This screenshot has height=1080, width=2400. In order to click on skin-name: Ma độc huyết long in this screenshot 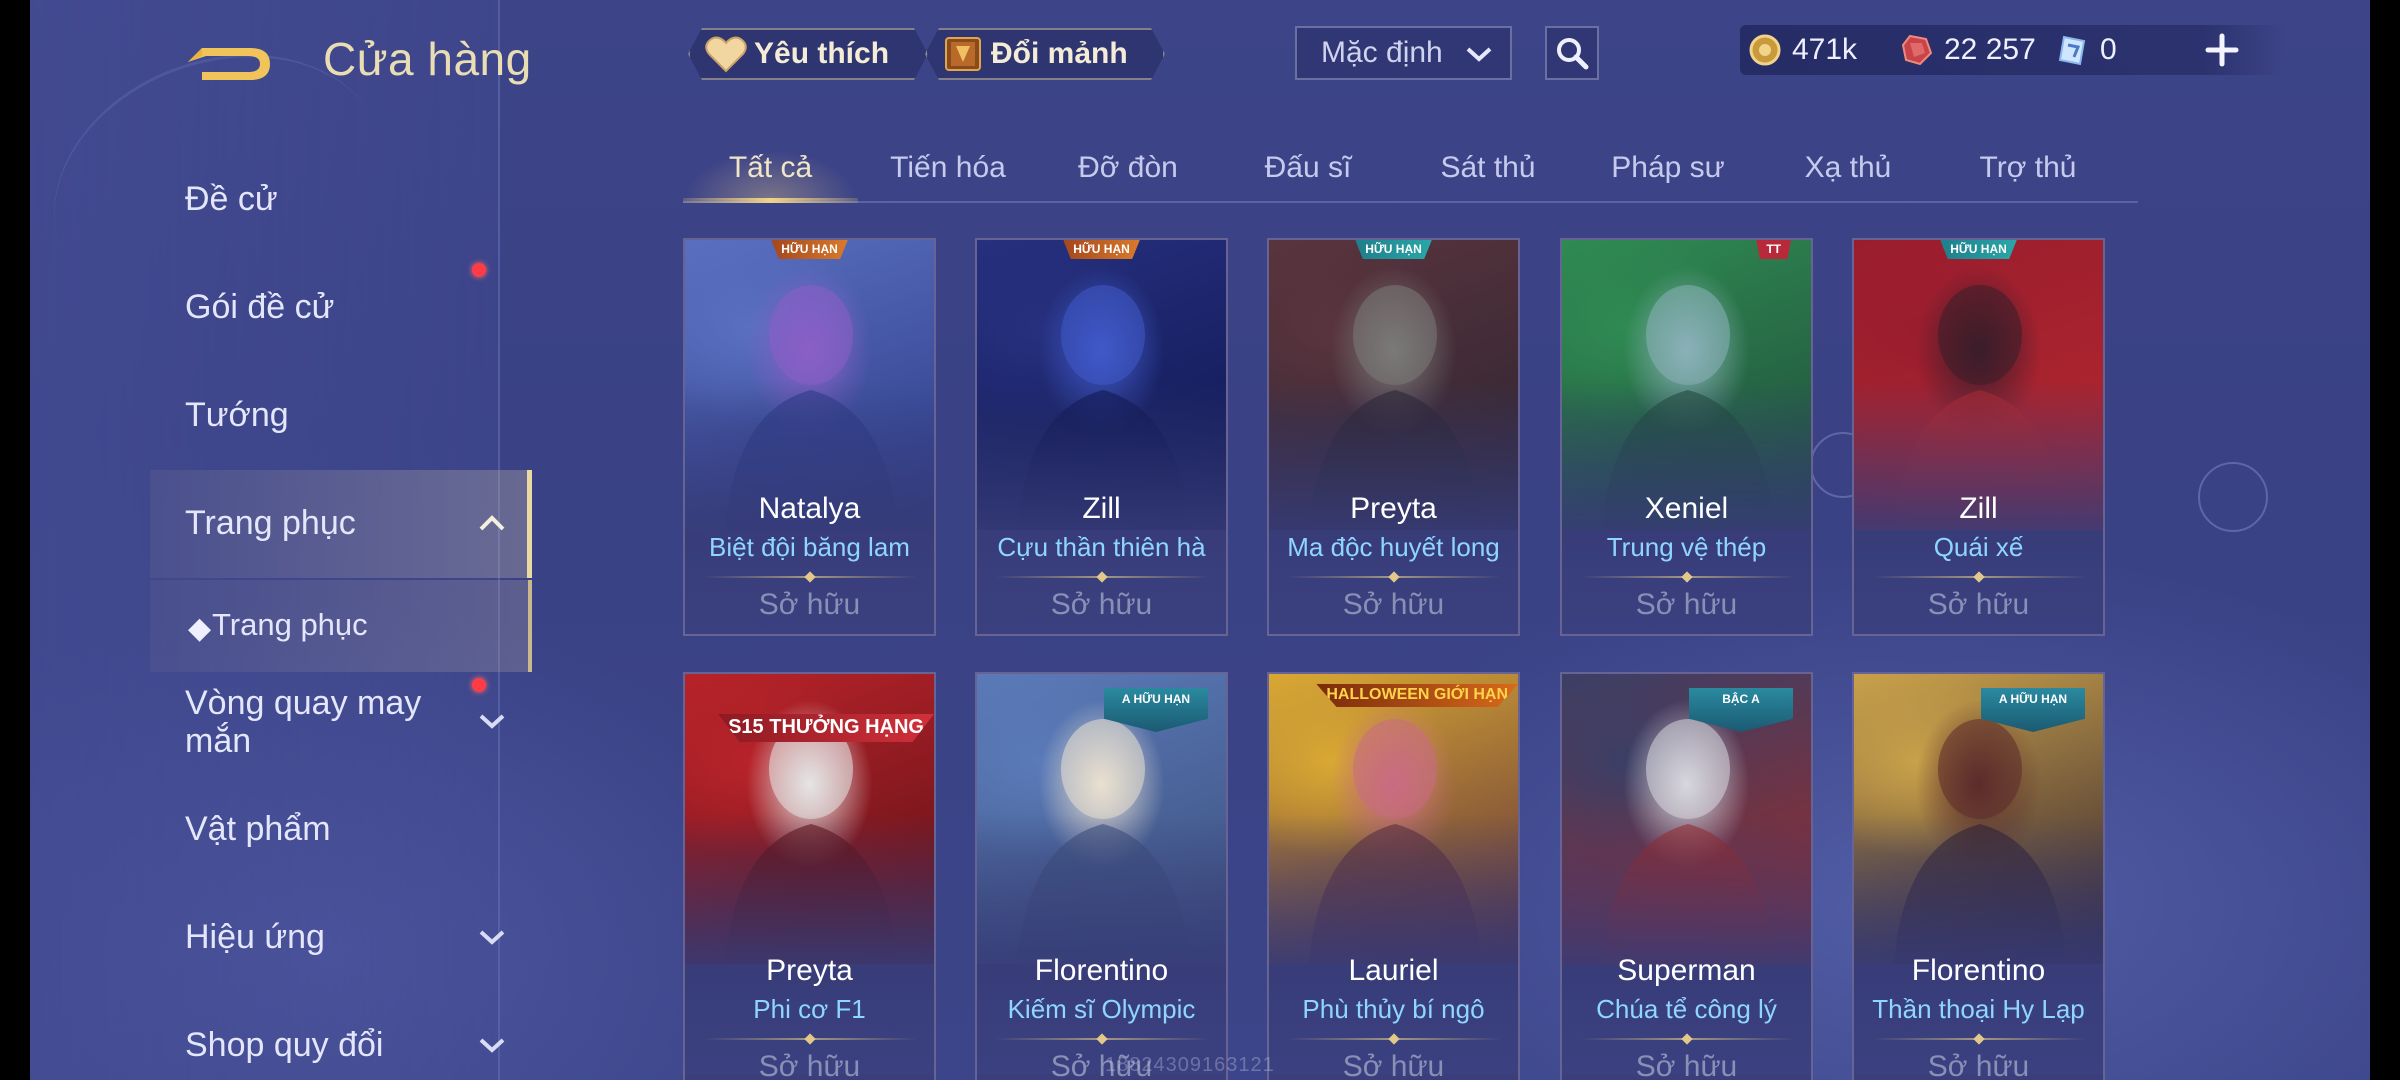, I will do `click(1393, 547)`.